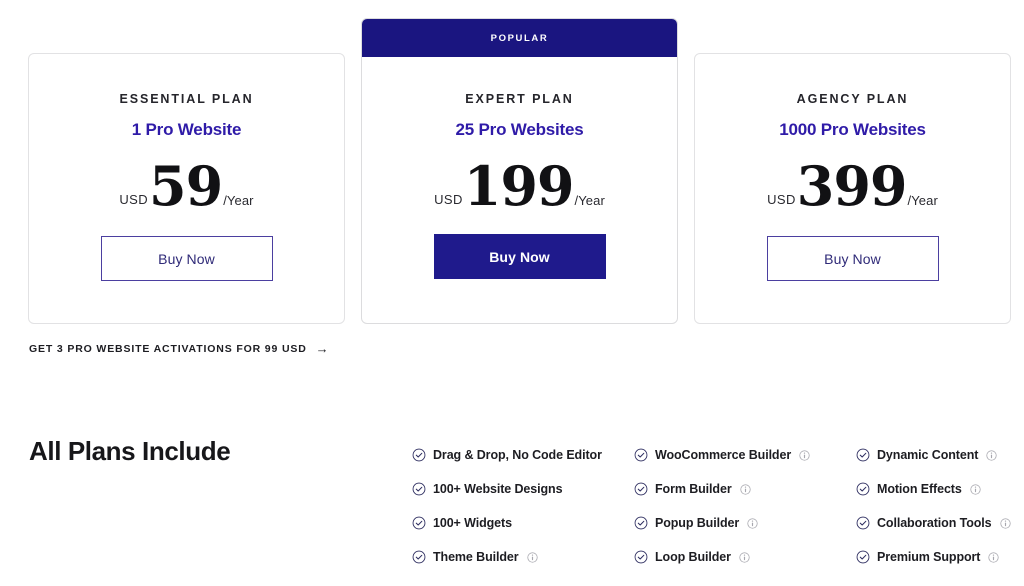 The image size is (1024, 586). I want to click on plan-name: EXPERT PLAN, so click(519, 99).